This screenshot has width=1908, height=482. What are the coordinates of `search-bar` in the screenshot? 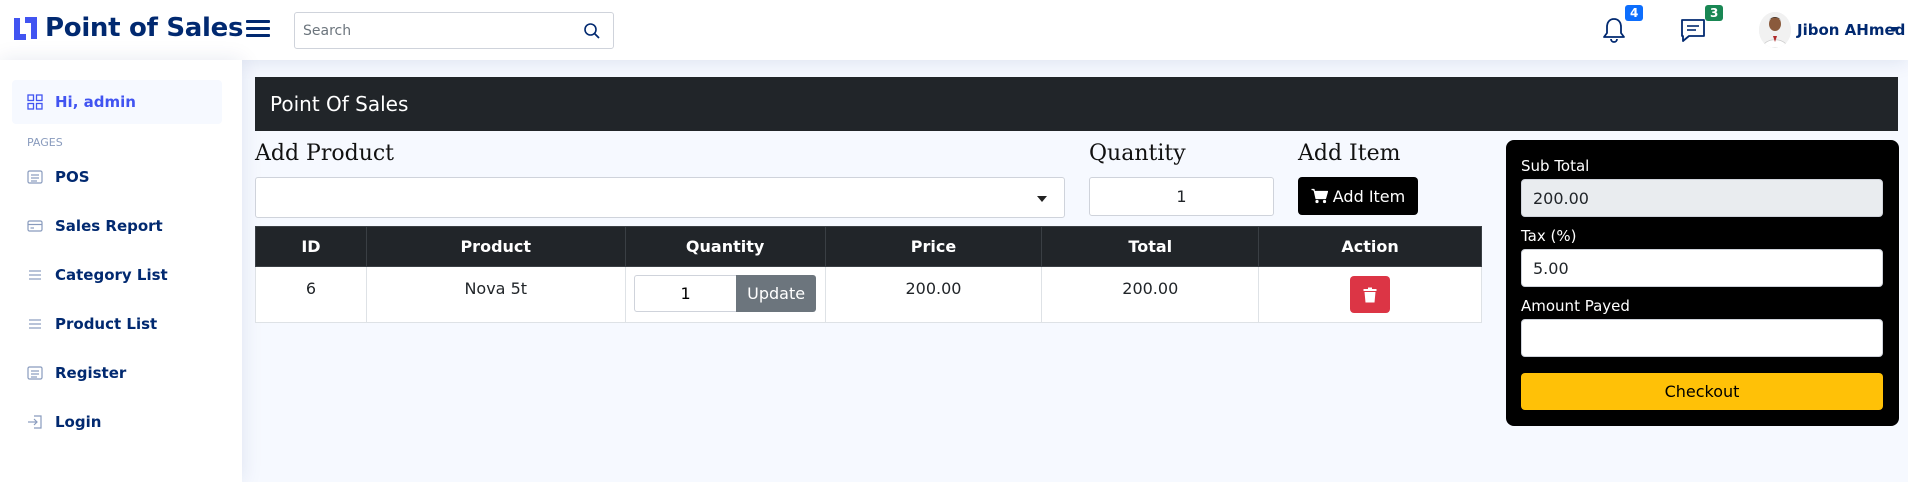 It's located at (454, 30).